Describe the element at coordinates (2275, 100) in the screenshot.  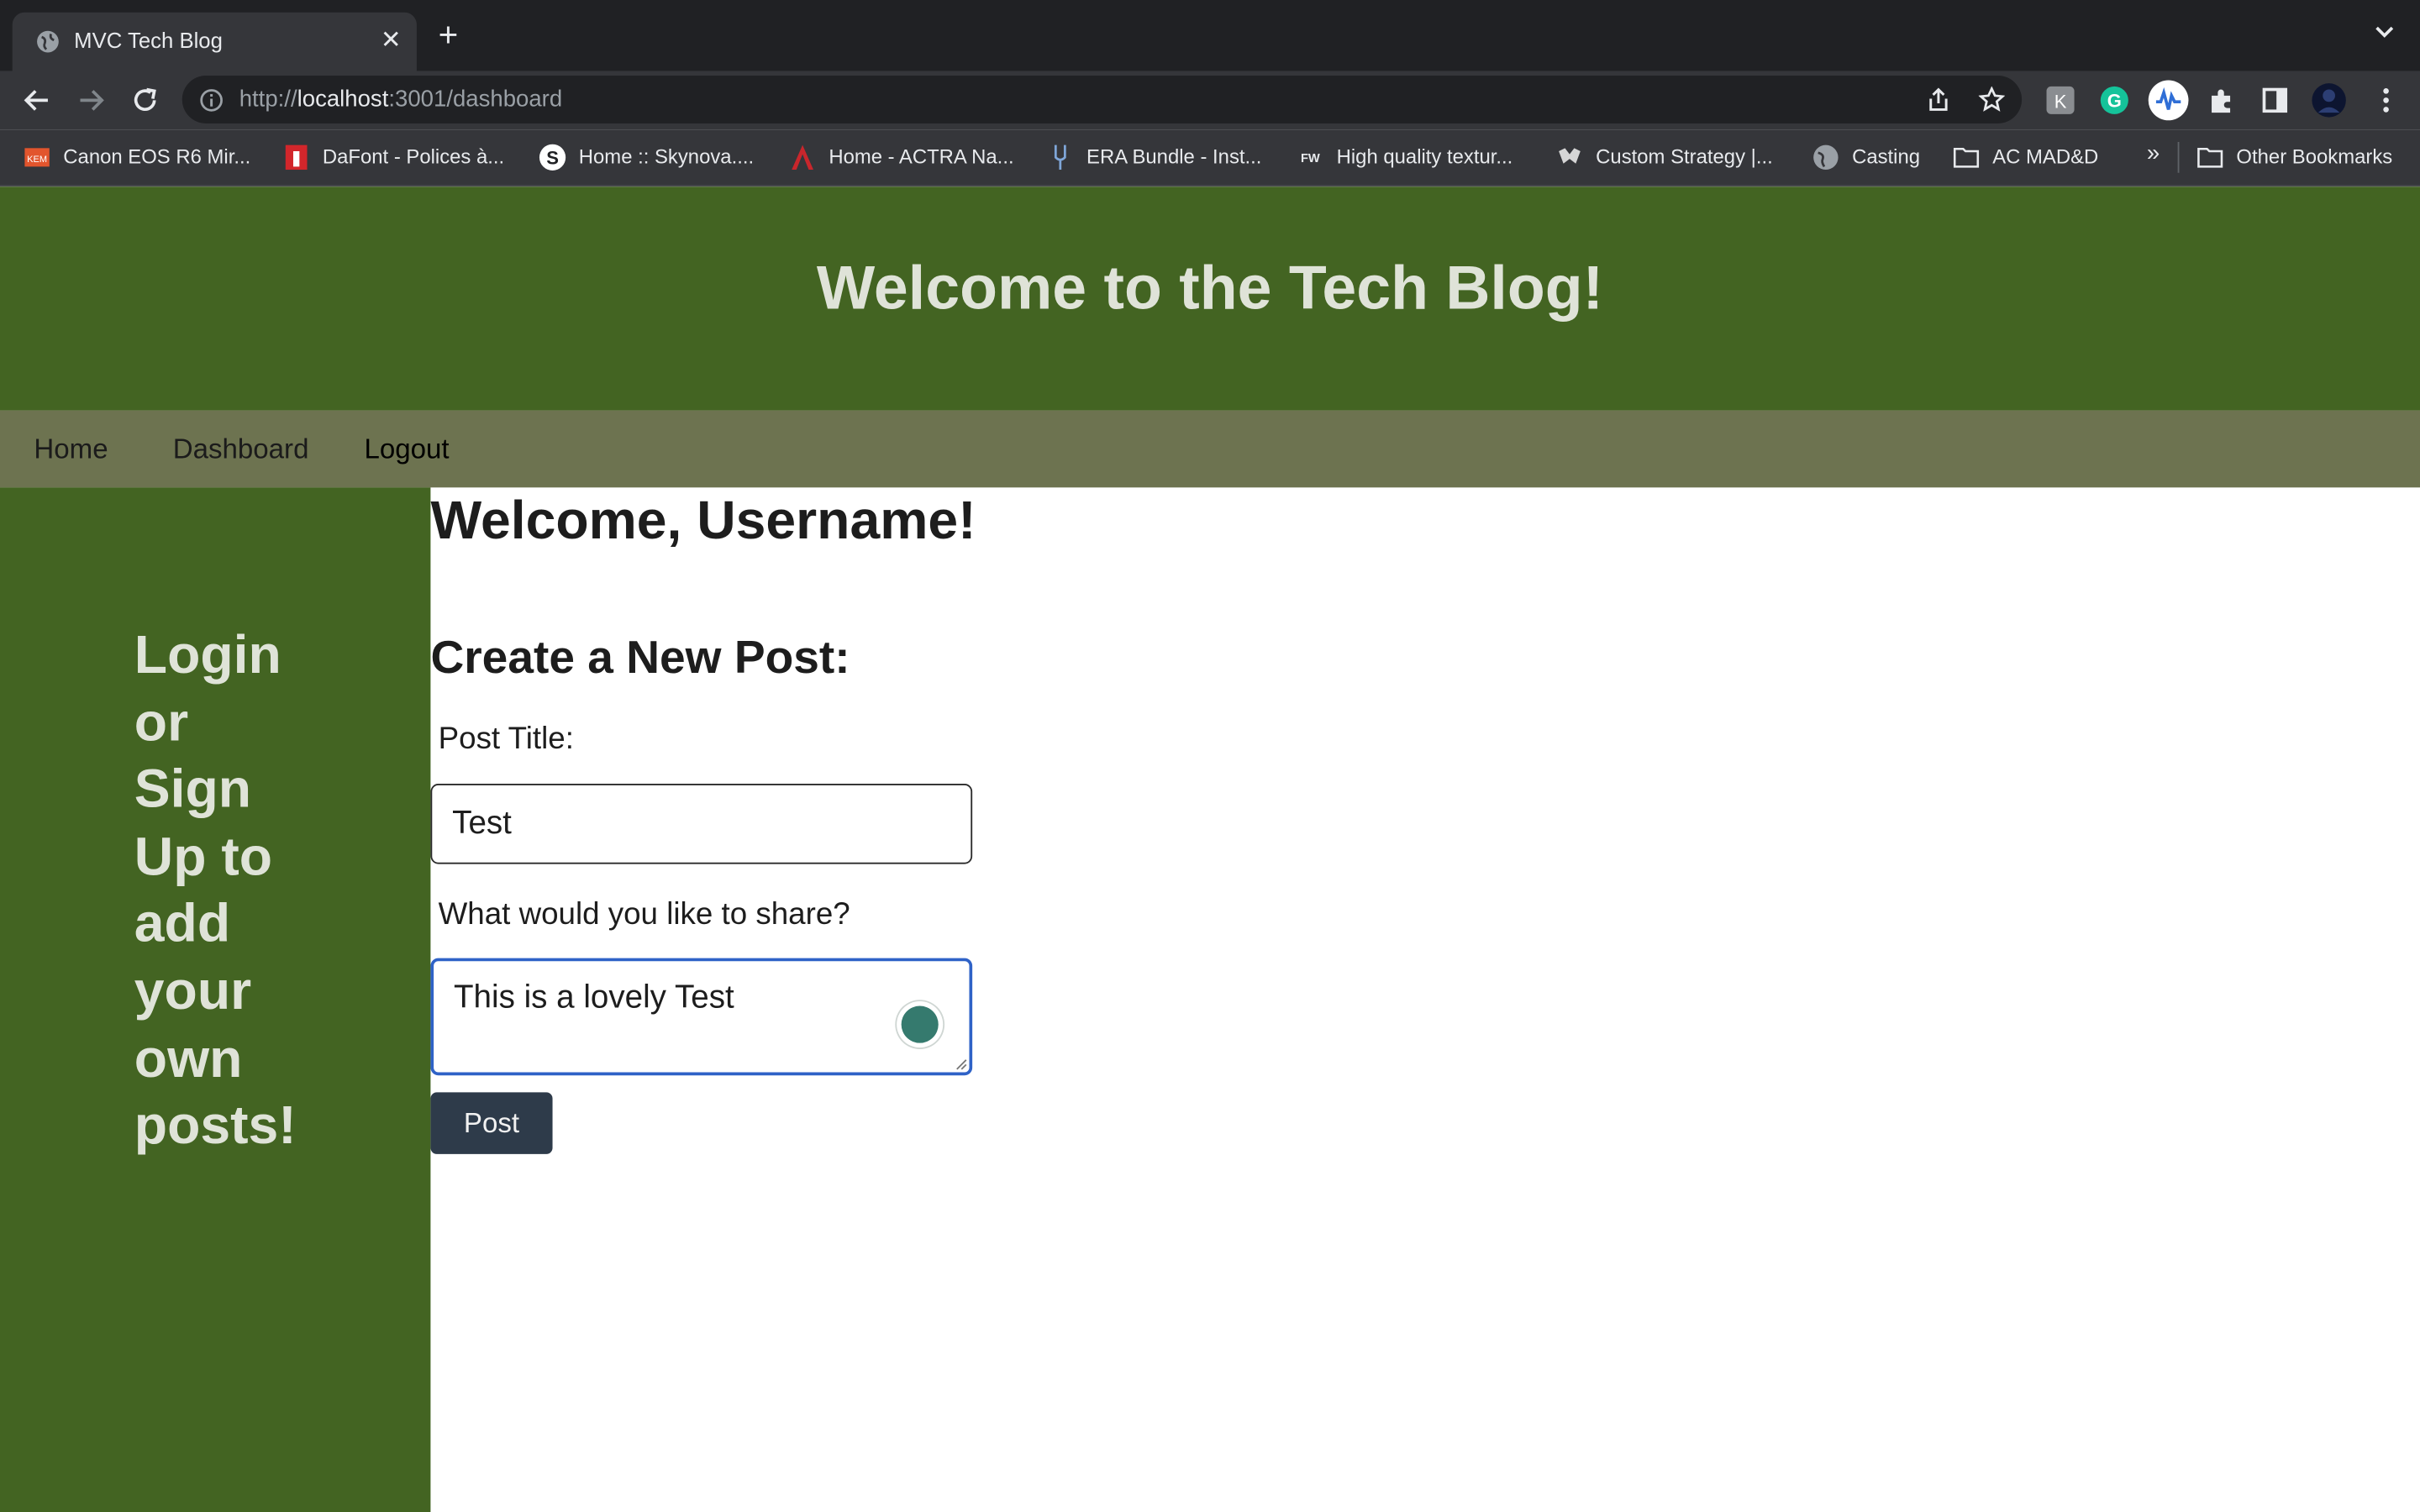
I see `side-panel-icon` at that location.